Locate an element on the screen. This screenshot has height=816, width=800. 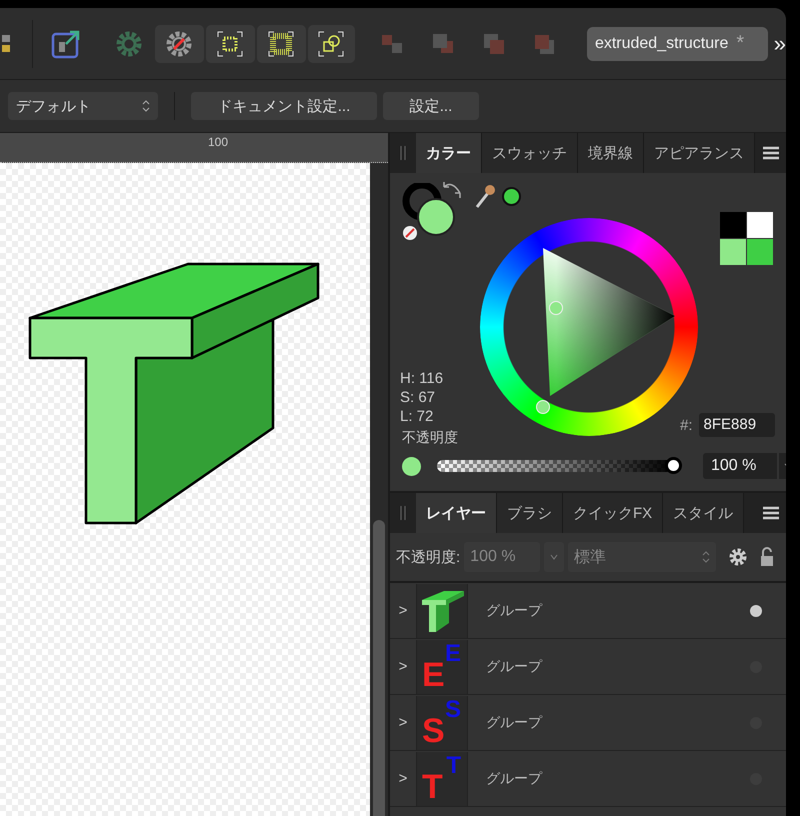
layer-row: > グループ is located at coordinates (588, 611).